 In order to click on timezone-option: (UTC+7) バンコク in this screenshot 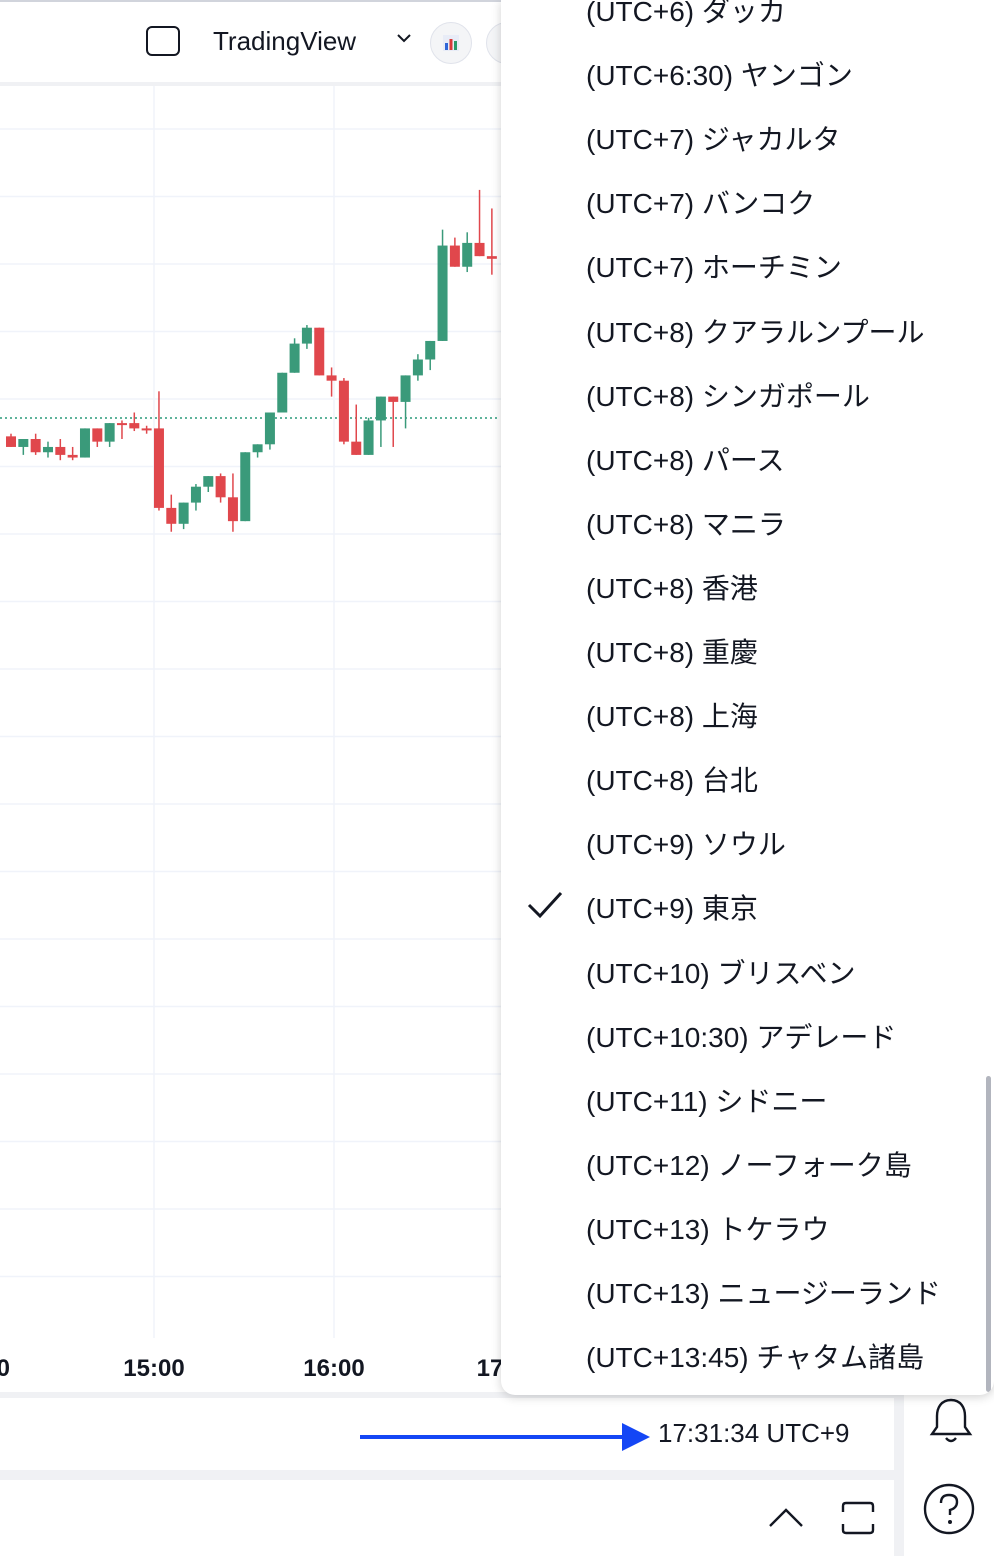, I will do `click(747, 200)`.